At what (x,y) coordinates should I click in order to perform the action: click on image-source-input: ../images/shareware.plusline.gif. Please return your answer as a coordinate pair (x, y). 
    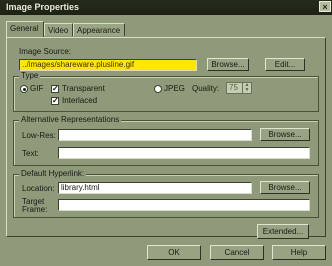
    Looking at the image, I should click on (108, 65).